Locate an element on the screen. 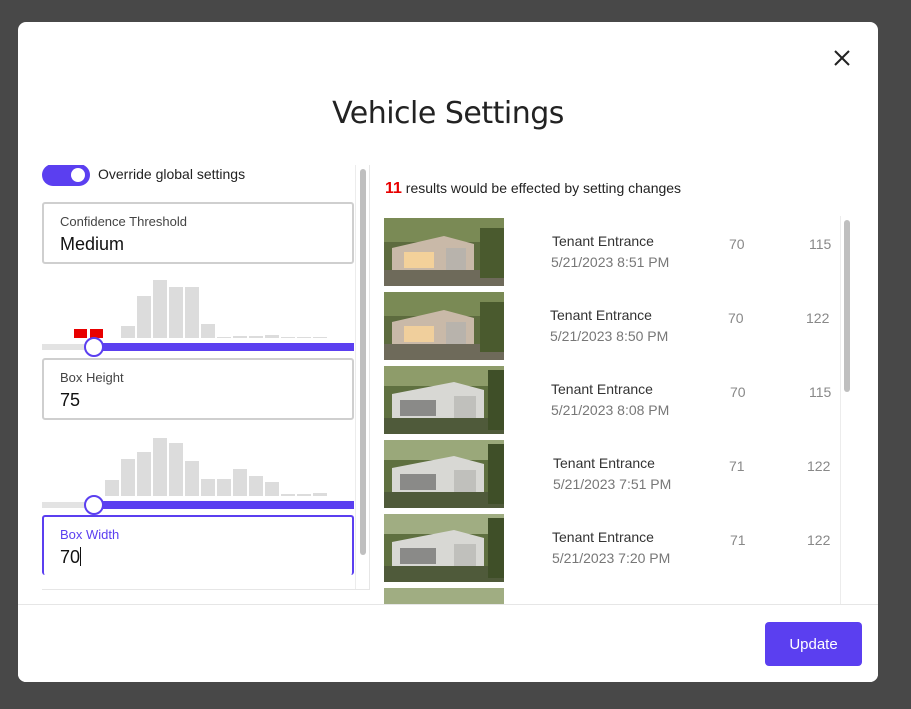 The height and width of the screenshot is (709, 911). box-height-field: Box Height 75 is located at coordinates (198, 389).